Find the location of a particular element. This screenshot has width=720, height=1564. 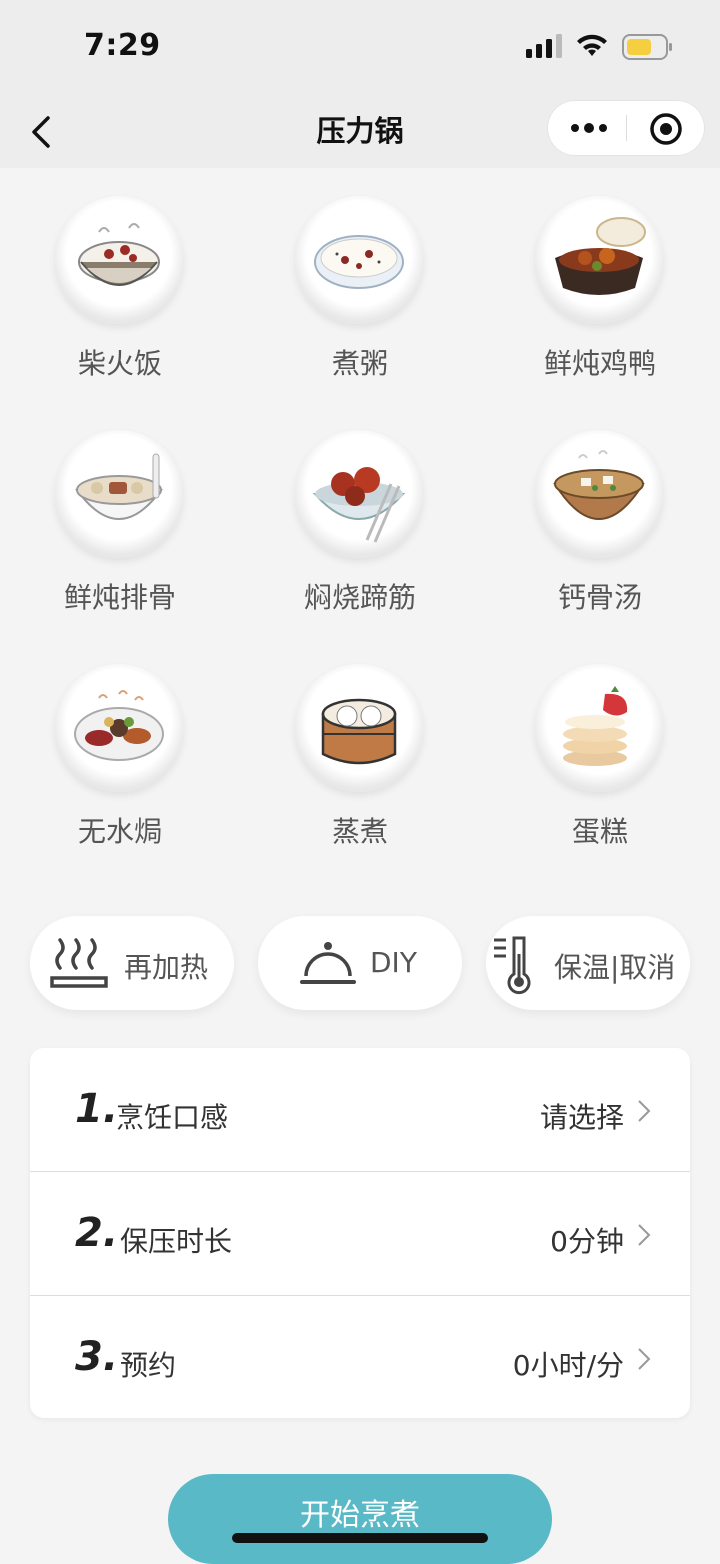

recipe-item-xiandun-jiya: 鲜炖鸡鸭 is located at coordinates (600, 300).